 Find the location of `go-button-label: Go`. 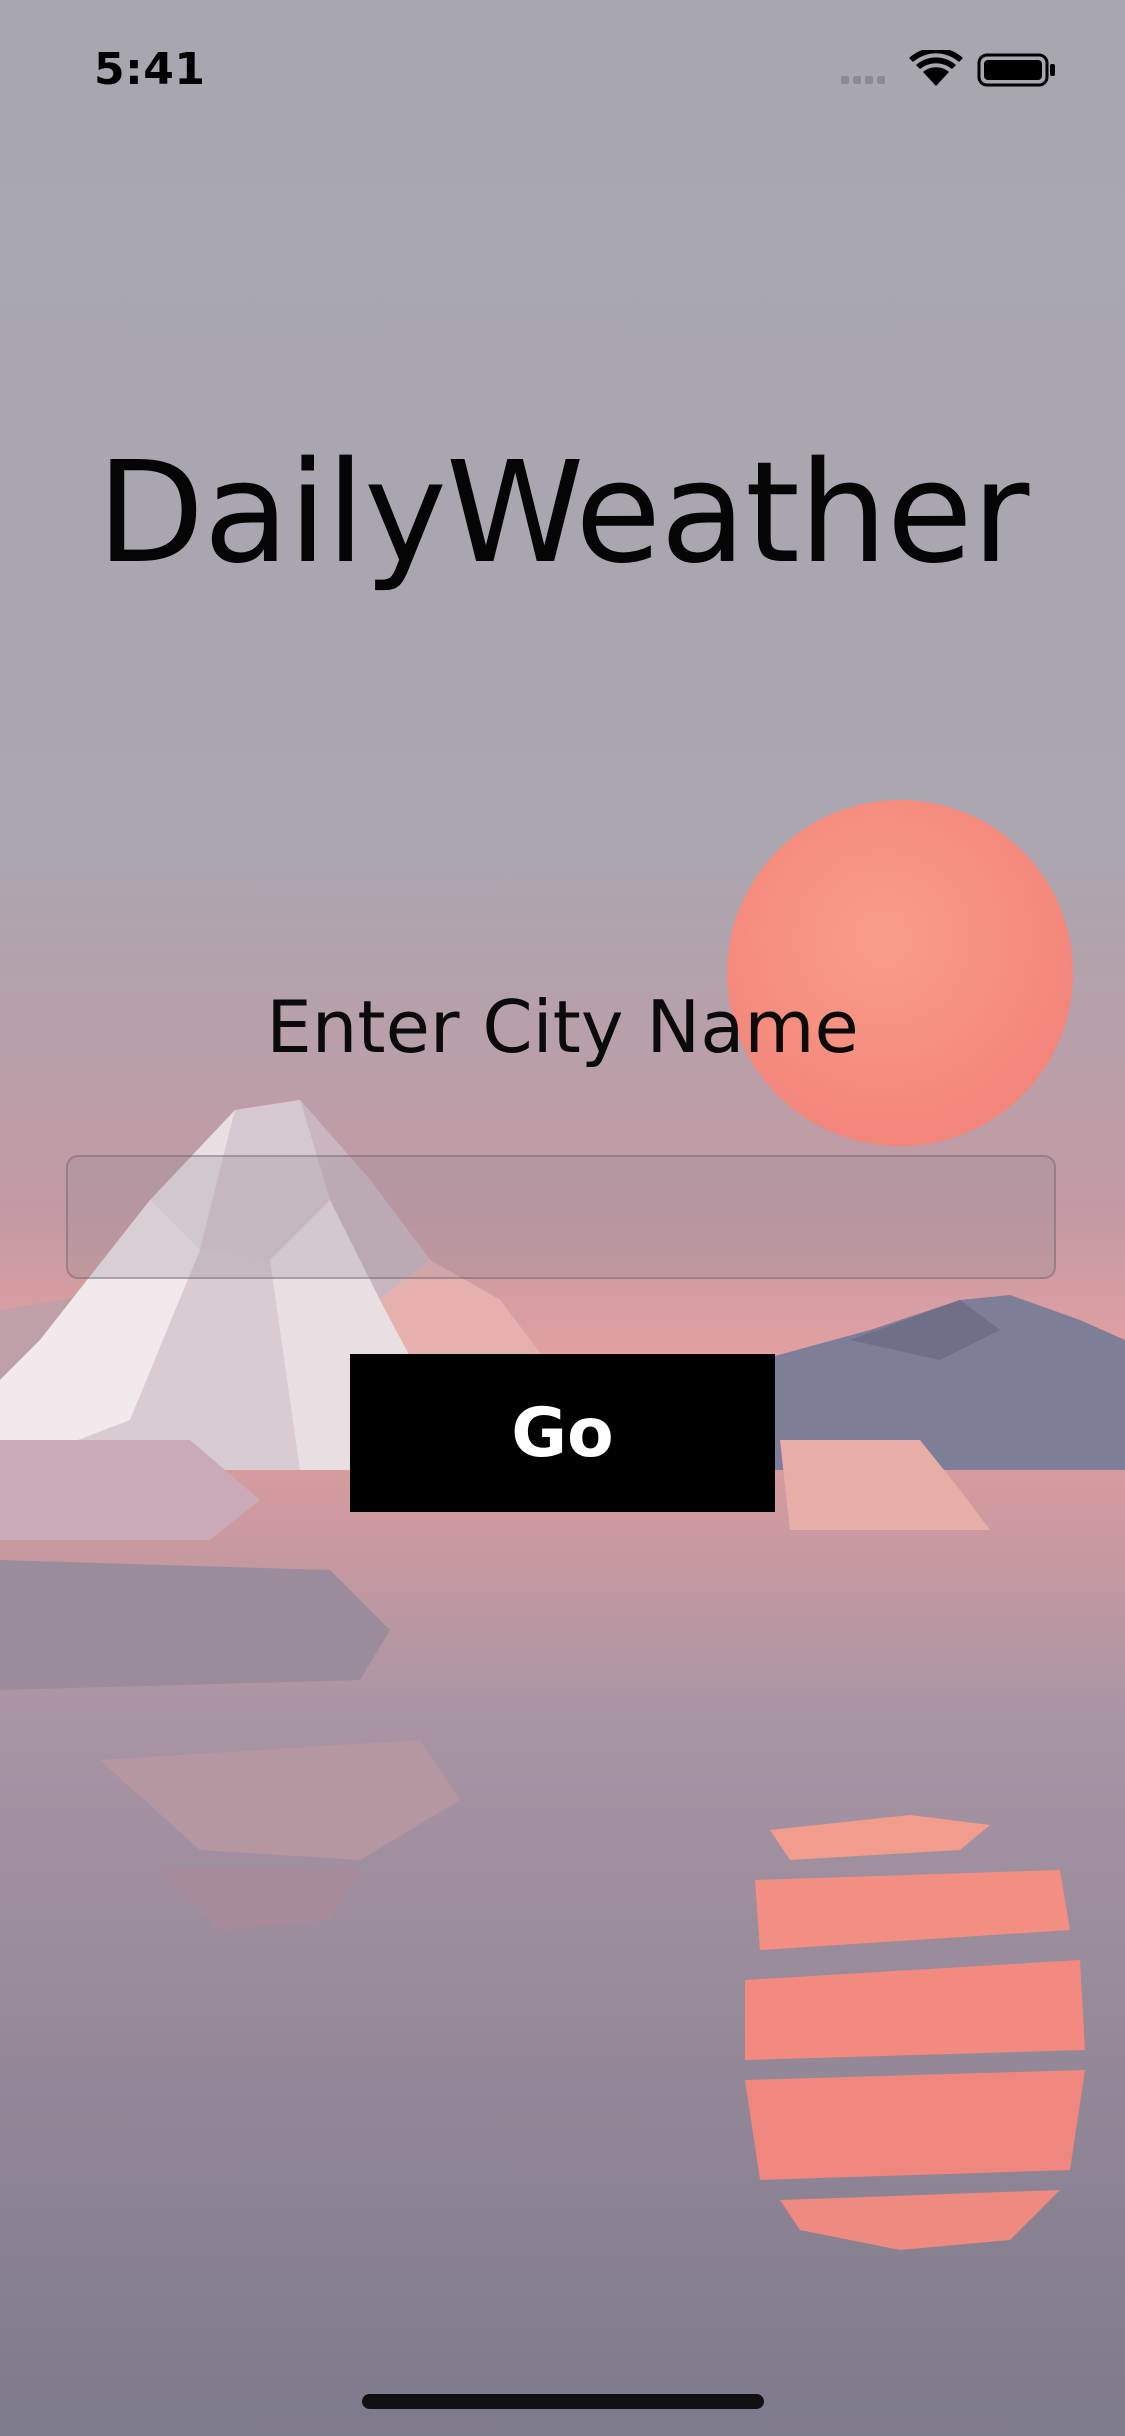

go-button-label: Go is located at coordinates (562, 1433).